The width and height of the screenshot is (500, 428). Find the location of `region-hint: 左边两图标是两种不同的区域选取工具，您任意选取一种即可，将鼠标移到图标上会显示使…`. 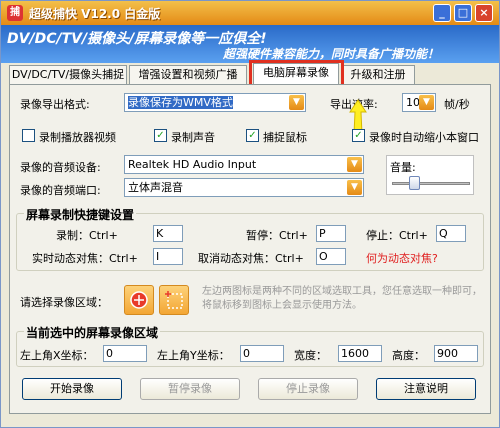

region-hint: 左边两图标是两种不同的区域选取工具，您任意选取一种即可，将鼠标移到图标上会显示使… is located at coordinates (342, 298).